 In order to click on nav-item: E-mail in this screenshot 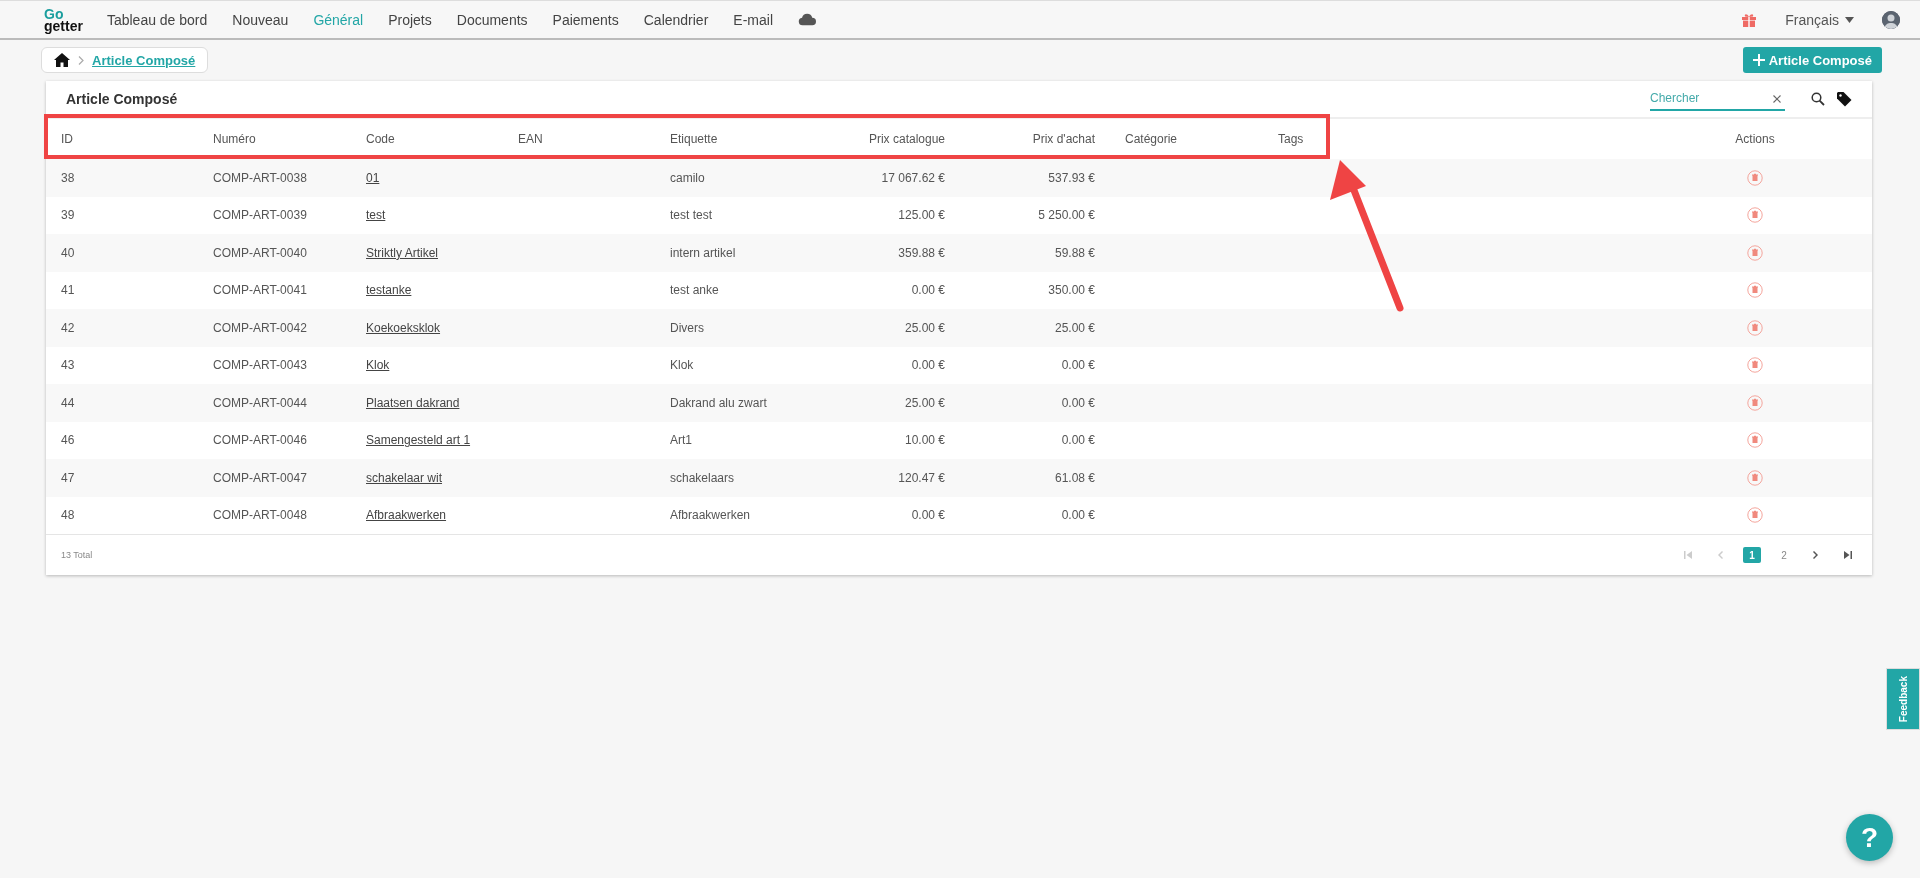, I will do `click(753, 19)`.